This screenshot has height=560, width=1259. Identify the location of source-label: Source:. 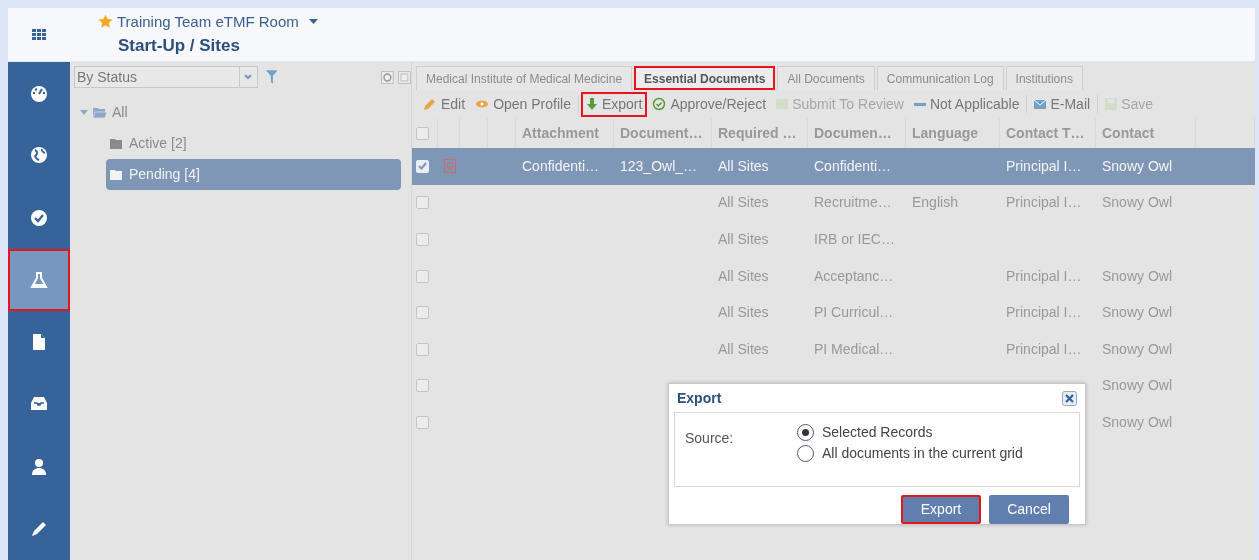
(710, 438).